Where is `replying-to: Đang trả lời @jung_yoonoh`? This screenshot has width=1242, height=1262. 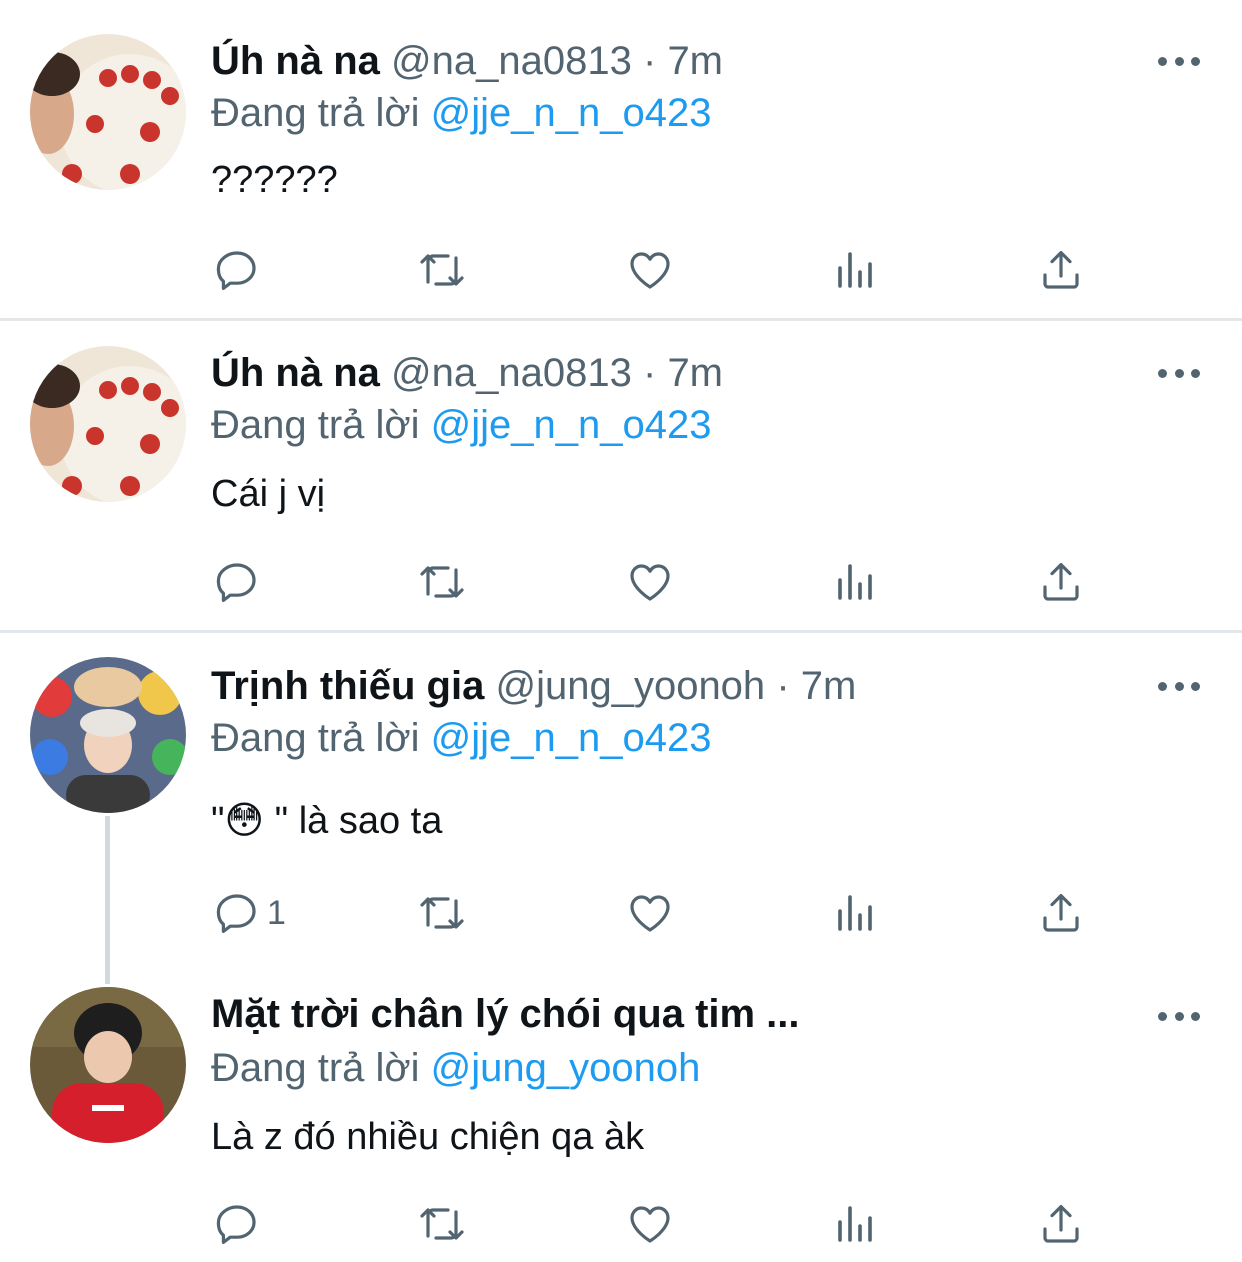 replying-to: Đang trả lời @jung_yoonoh is located at coordinates (455, 1068).